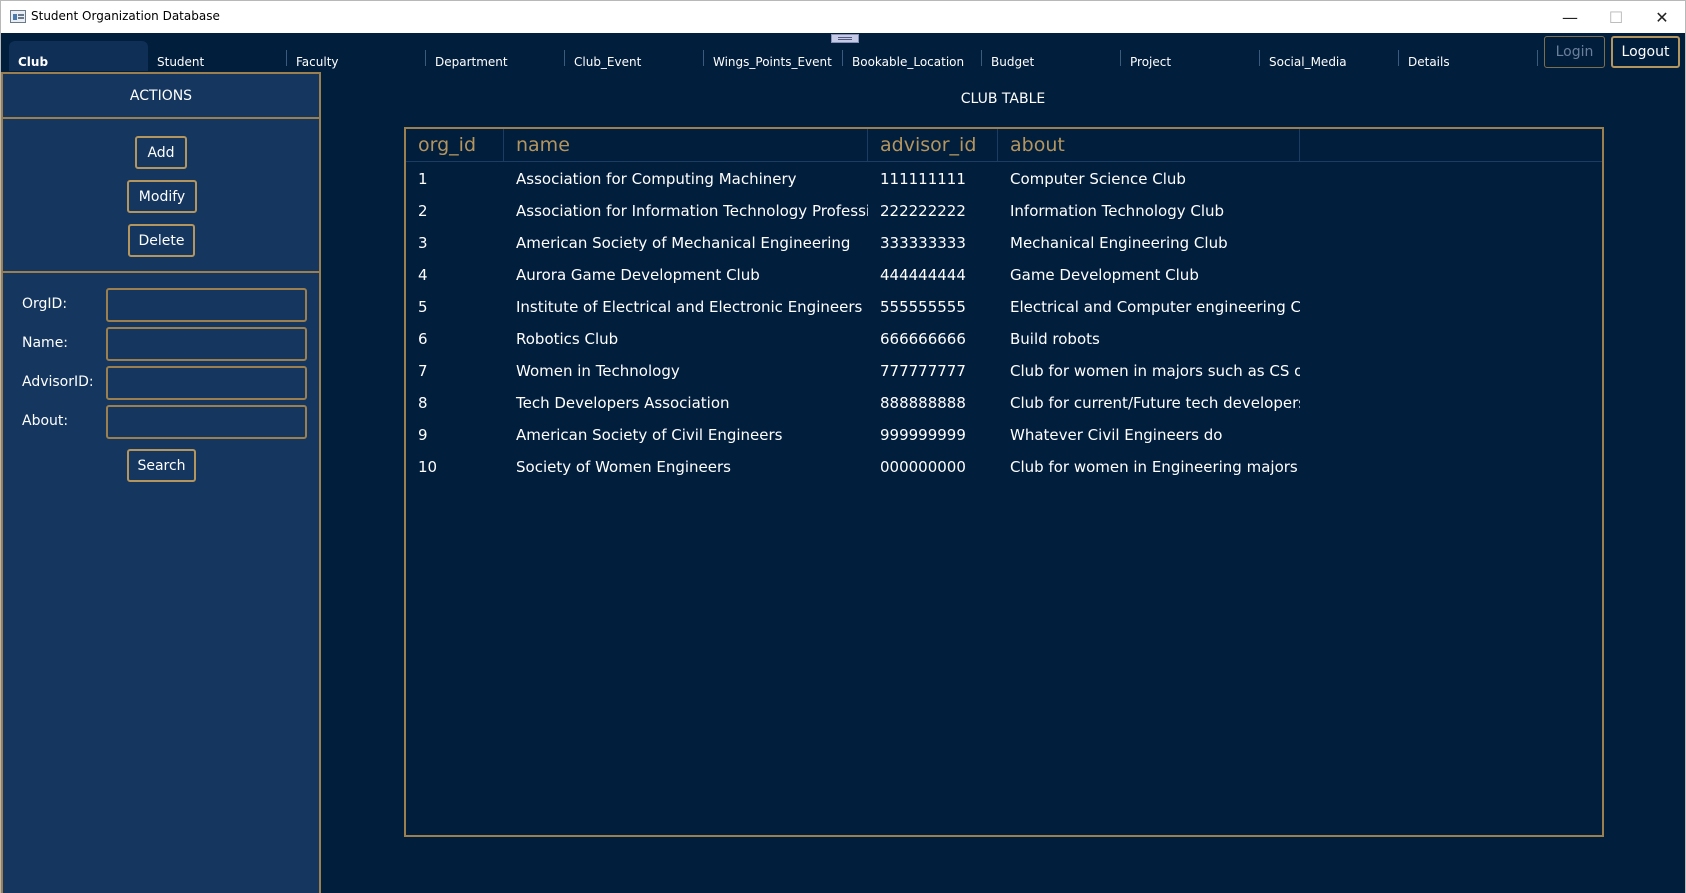 The width and height of the screenshot is (1686, 893). Describe the element at coordinates (923, 403) in the screenshot. I see `cell-advisor-id: 888888888` at that location.